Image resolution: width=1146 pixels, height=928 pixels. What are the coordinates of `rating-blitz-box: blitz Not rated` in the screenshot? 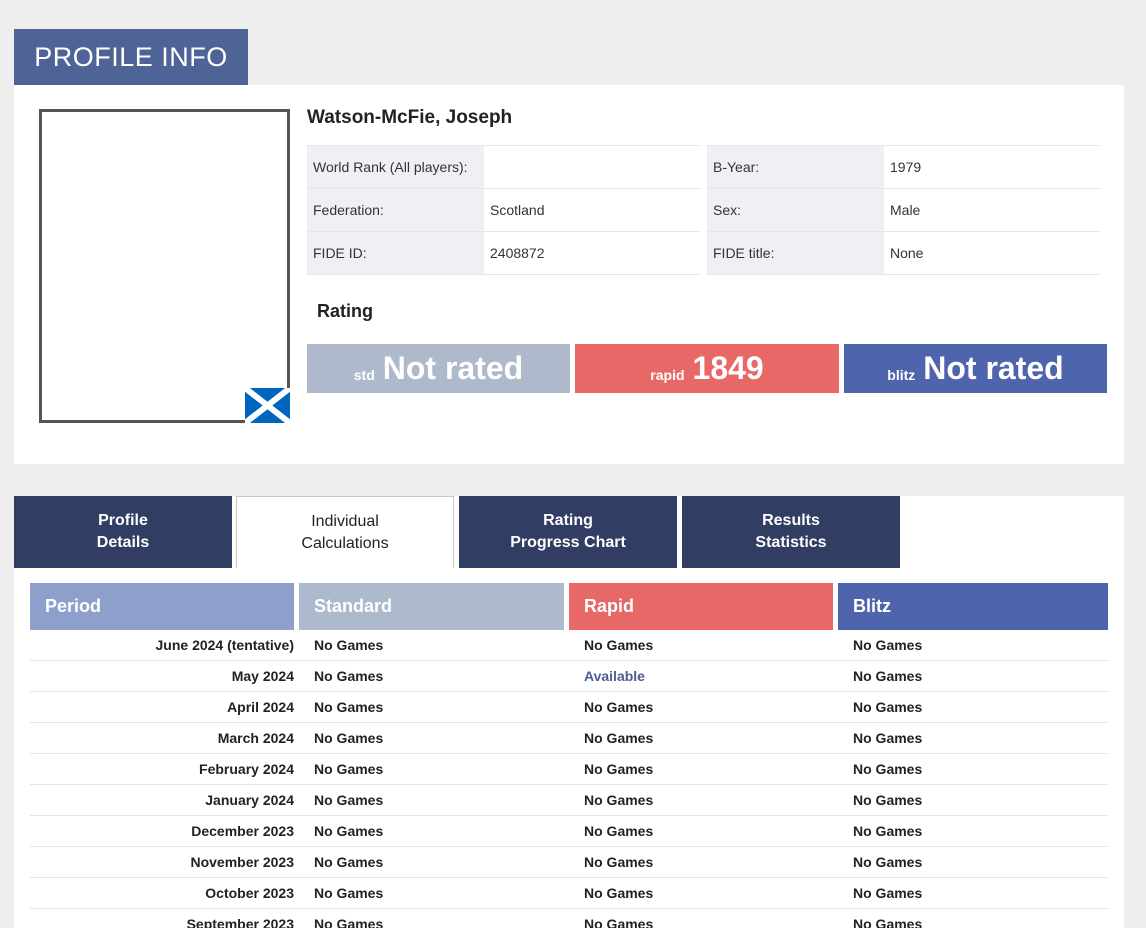 It's located at (975, 368).